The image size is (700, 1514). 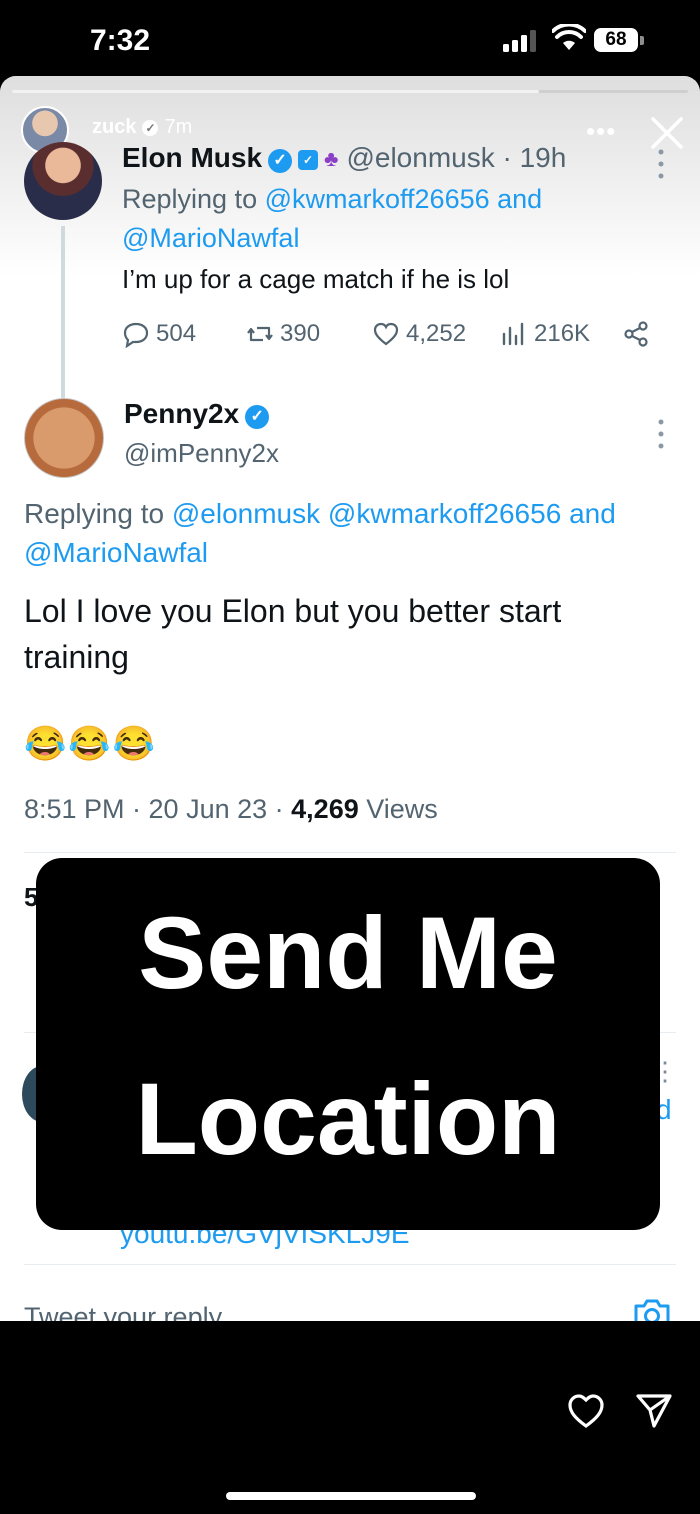 I want to click on government-affiliation-icon: ♣, so click(x=331, y=158).